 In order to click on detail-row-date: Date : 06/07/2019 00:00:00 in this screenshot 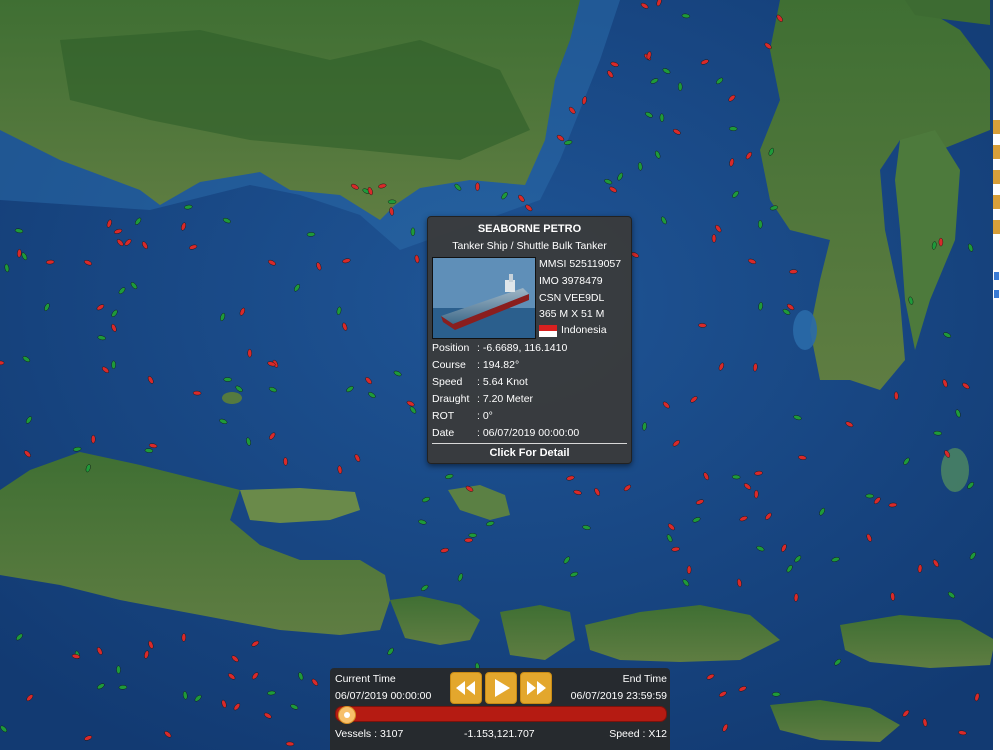, I will do `click(505, 433)`.